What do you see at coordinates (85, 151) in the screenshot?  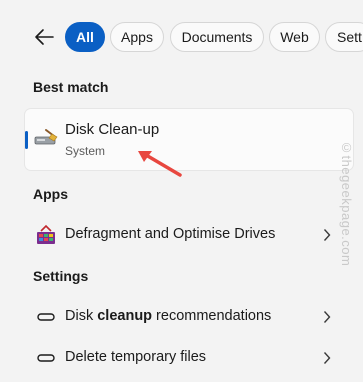 I see `result-subtitle: System` at bounding box center [85, 151].